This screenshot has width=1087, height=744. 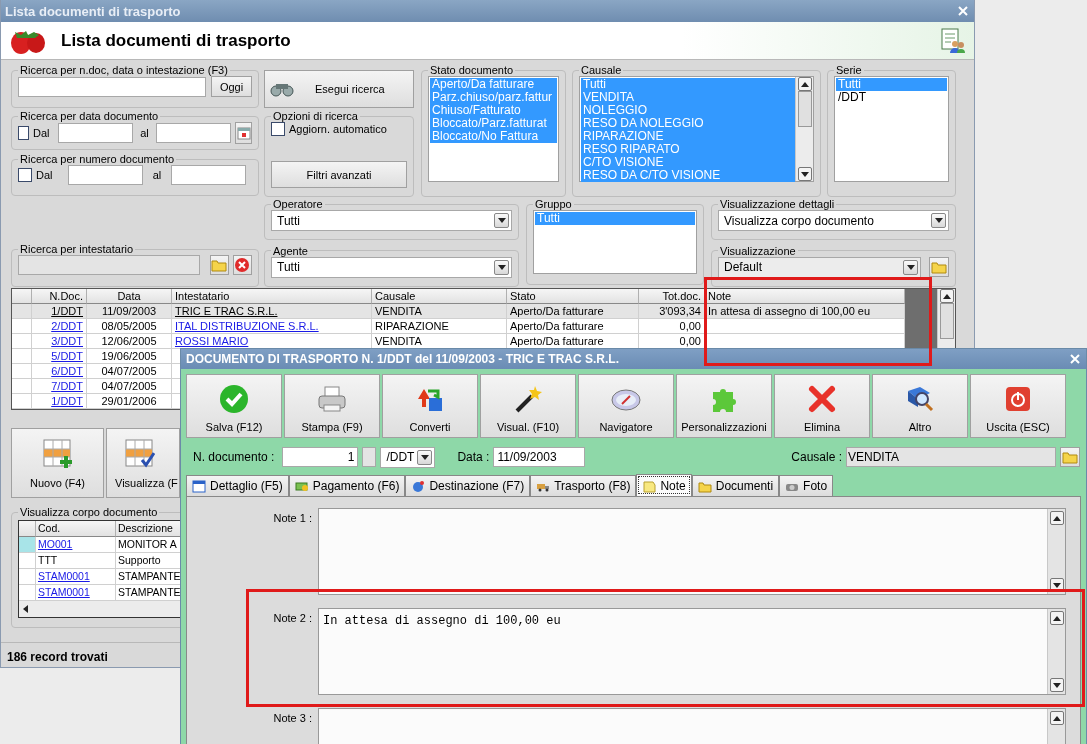 What do you see at coordinates (247, 326) in the screenshot?
I see `document-link: ITAL DISTRIBUZIONE S.R.L.` at bounding box center [247, 326].